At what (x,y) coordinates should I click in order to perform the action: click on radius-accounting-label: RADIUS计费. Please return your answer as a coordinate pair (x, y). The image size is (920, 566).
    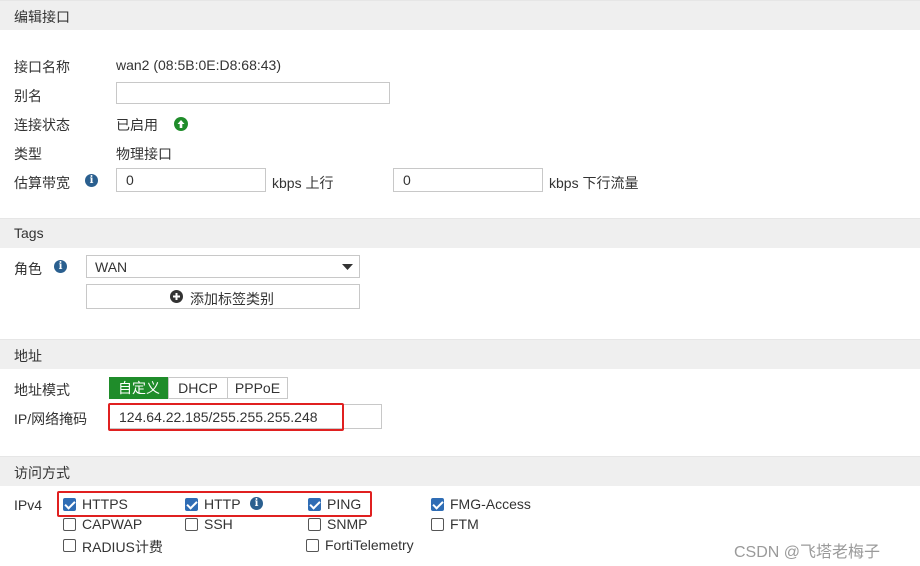
    Looking at the image, I should click on (122, 547).